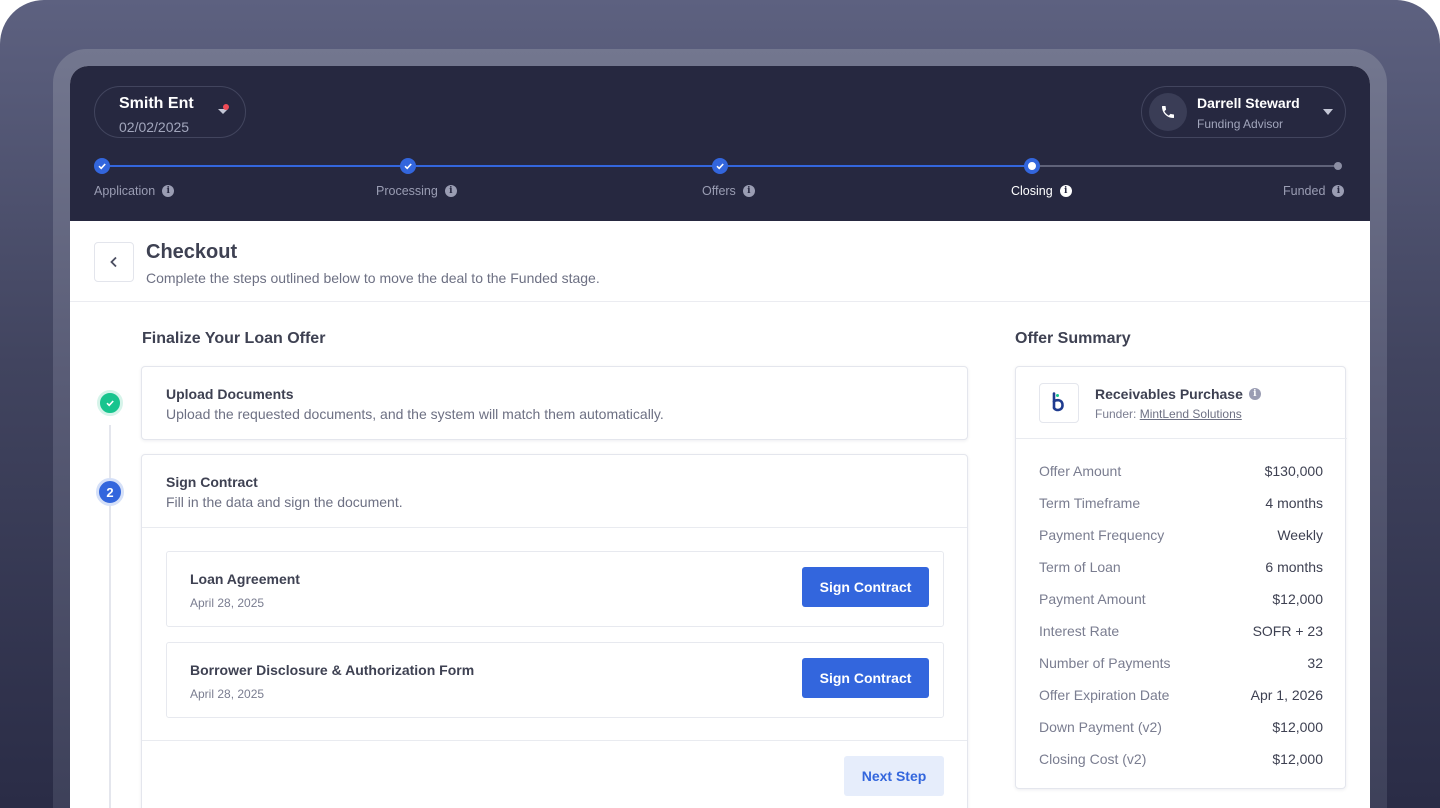 This screenshot has width=1440, height=808. I want to click on advisor-name: Darrell Steward, so click(1248, 103).